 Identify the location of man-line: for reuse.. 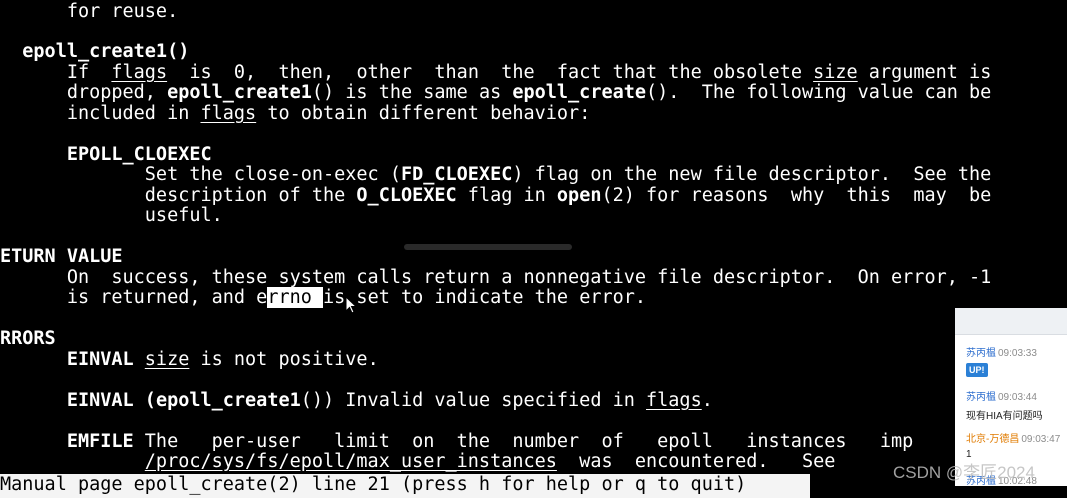
(89, 11).